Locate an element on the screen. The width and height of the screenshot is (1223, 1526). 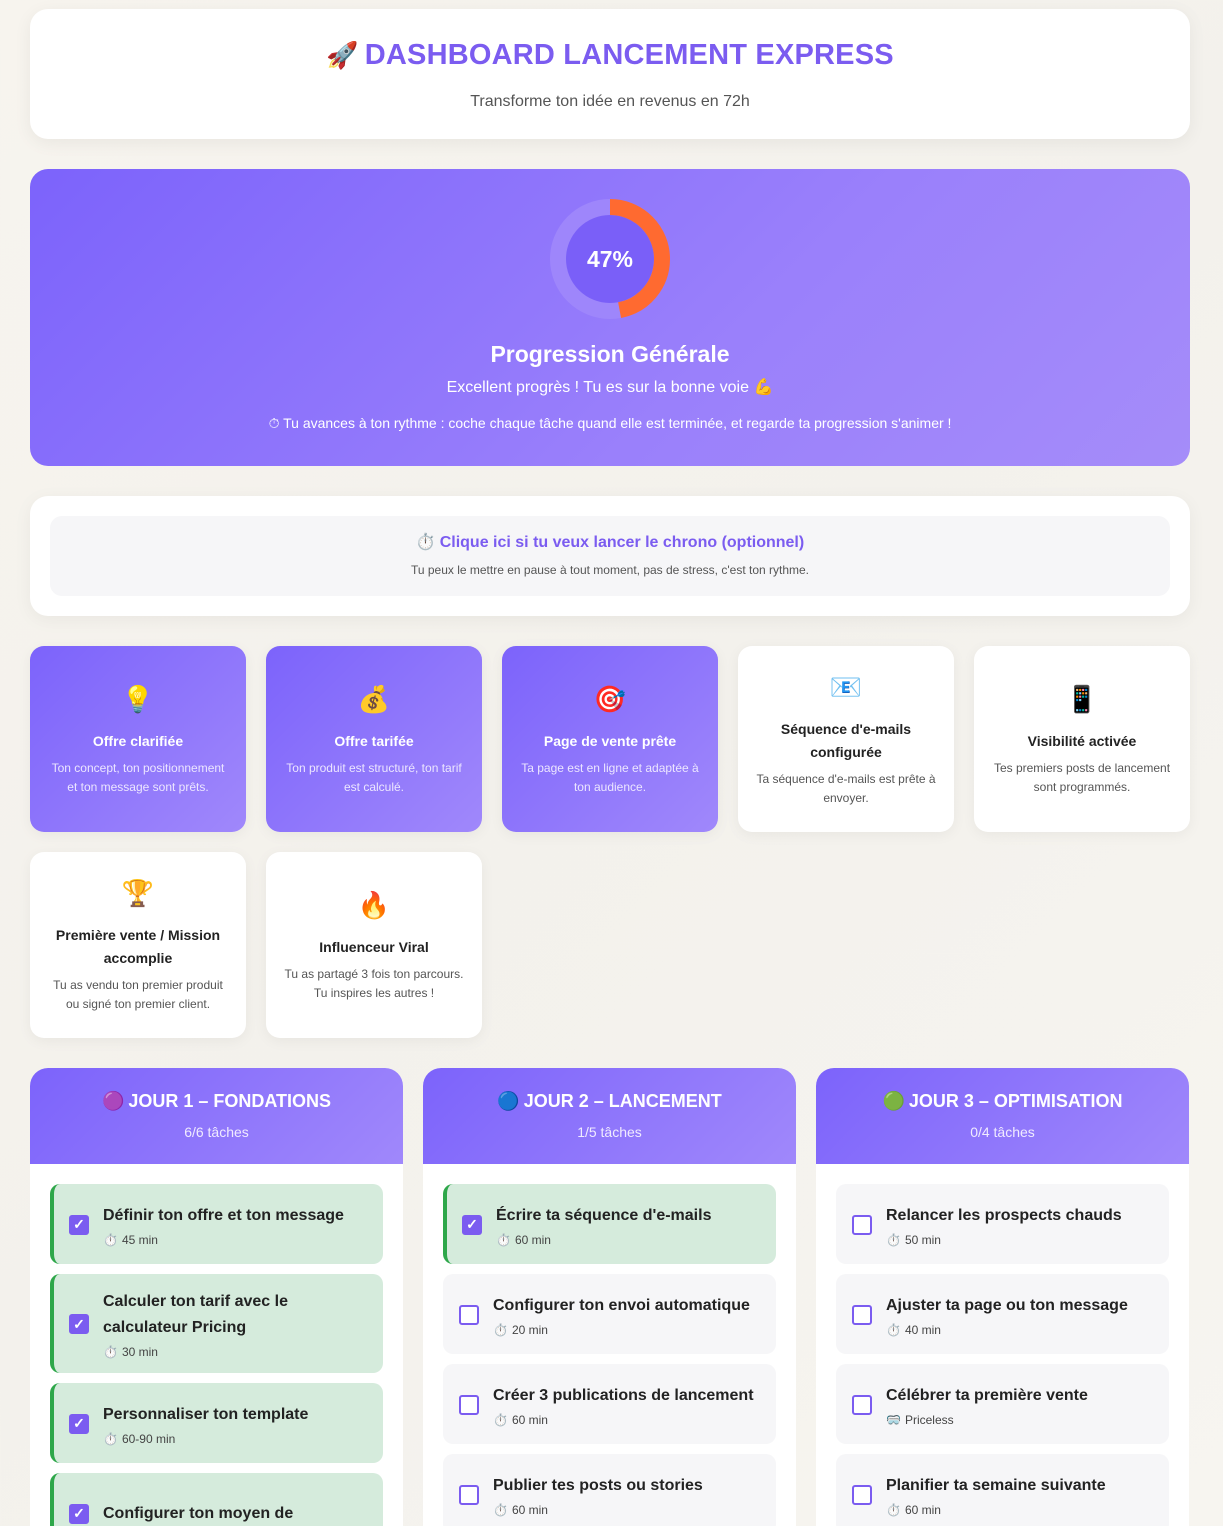
fire-icon: 🔥 is located at coordinates (374, 904).